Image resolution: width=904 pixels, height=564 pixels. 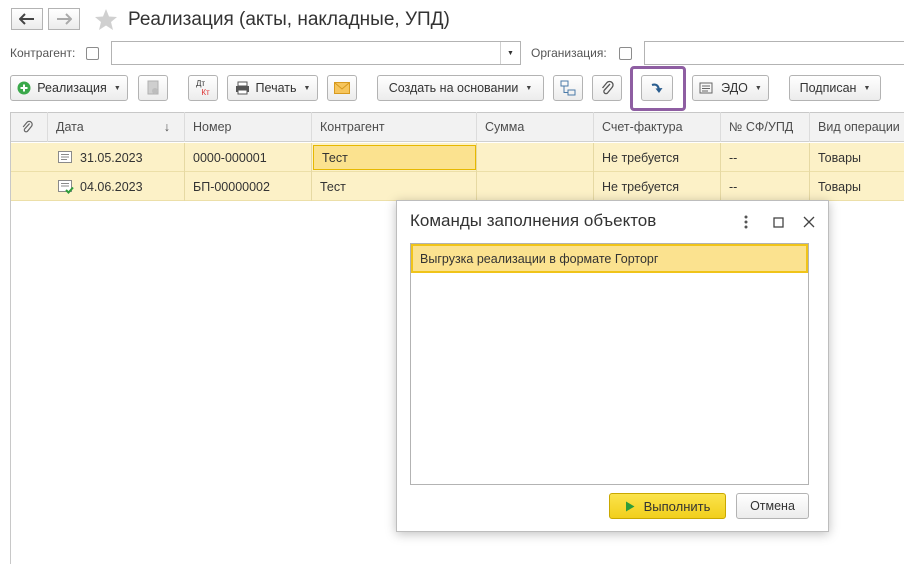 I want to click on counterparty-dropdown-button: ▼, so click(x=510, y=53).